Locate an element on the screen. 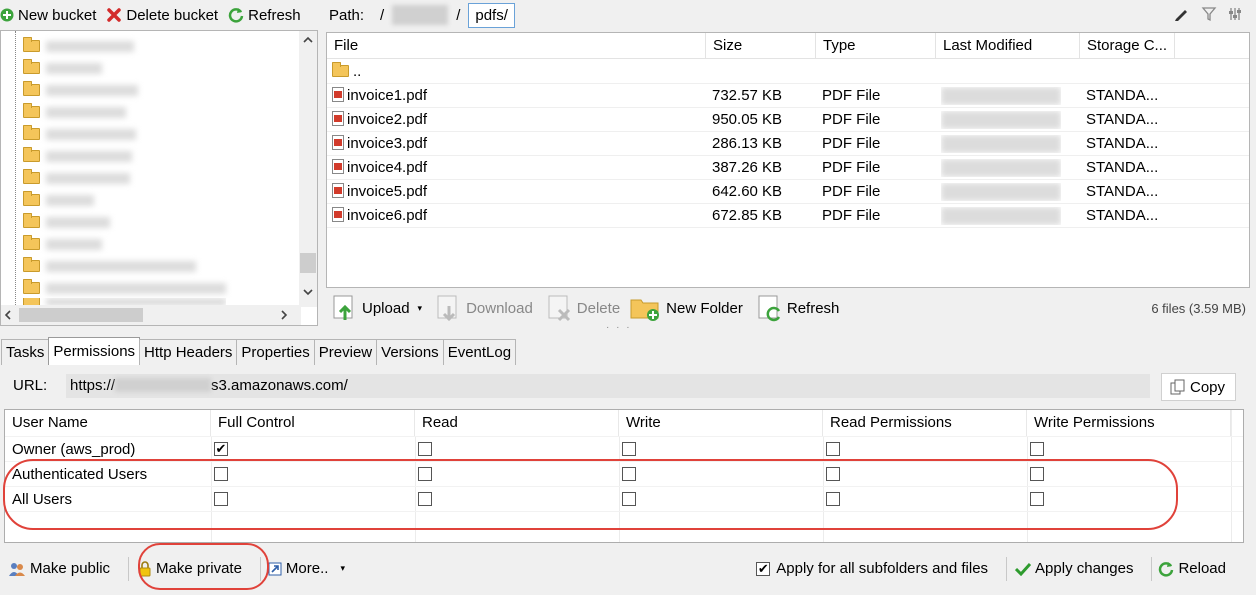  path-root: / is located at coordinates (382, 15).